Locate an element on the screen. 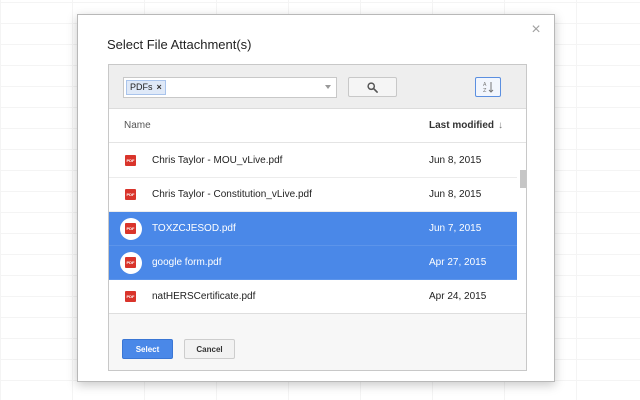  file-date: Apr 27, 2015 is located at coordinates (458, 262).